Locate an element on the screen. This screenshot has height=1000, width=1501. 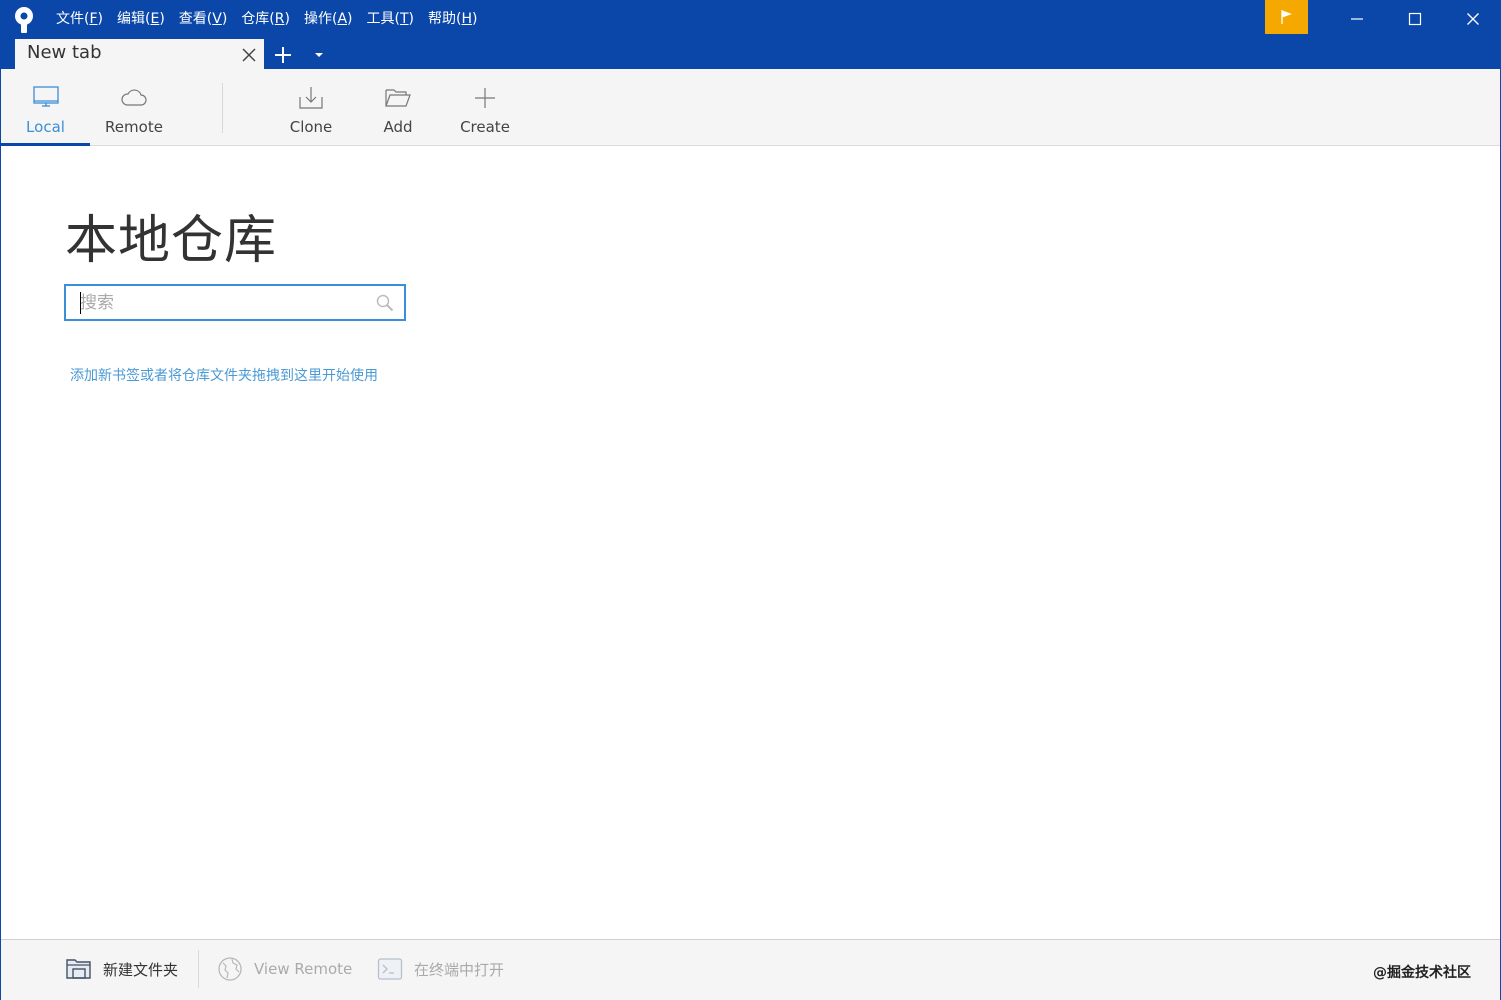
menu-help: 帮助(H) is located at coordinates (452, 19).